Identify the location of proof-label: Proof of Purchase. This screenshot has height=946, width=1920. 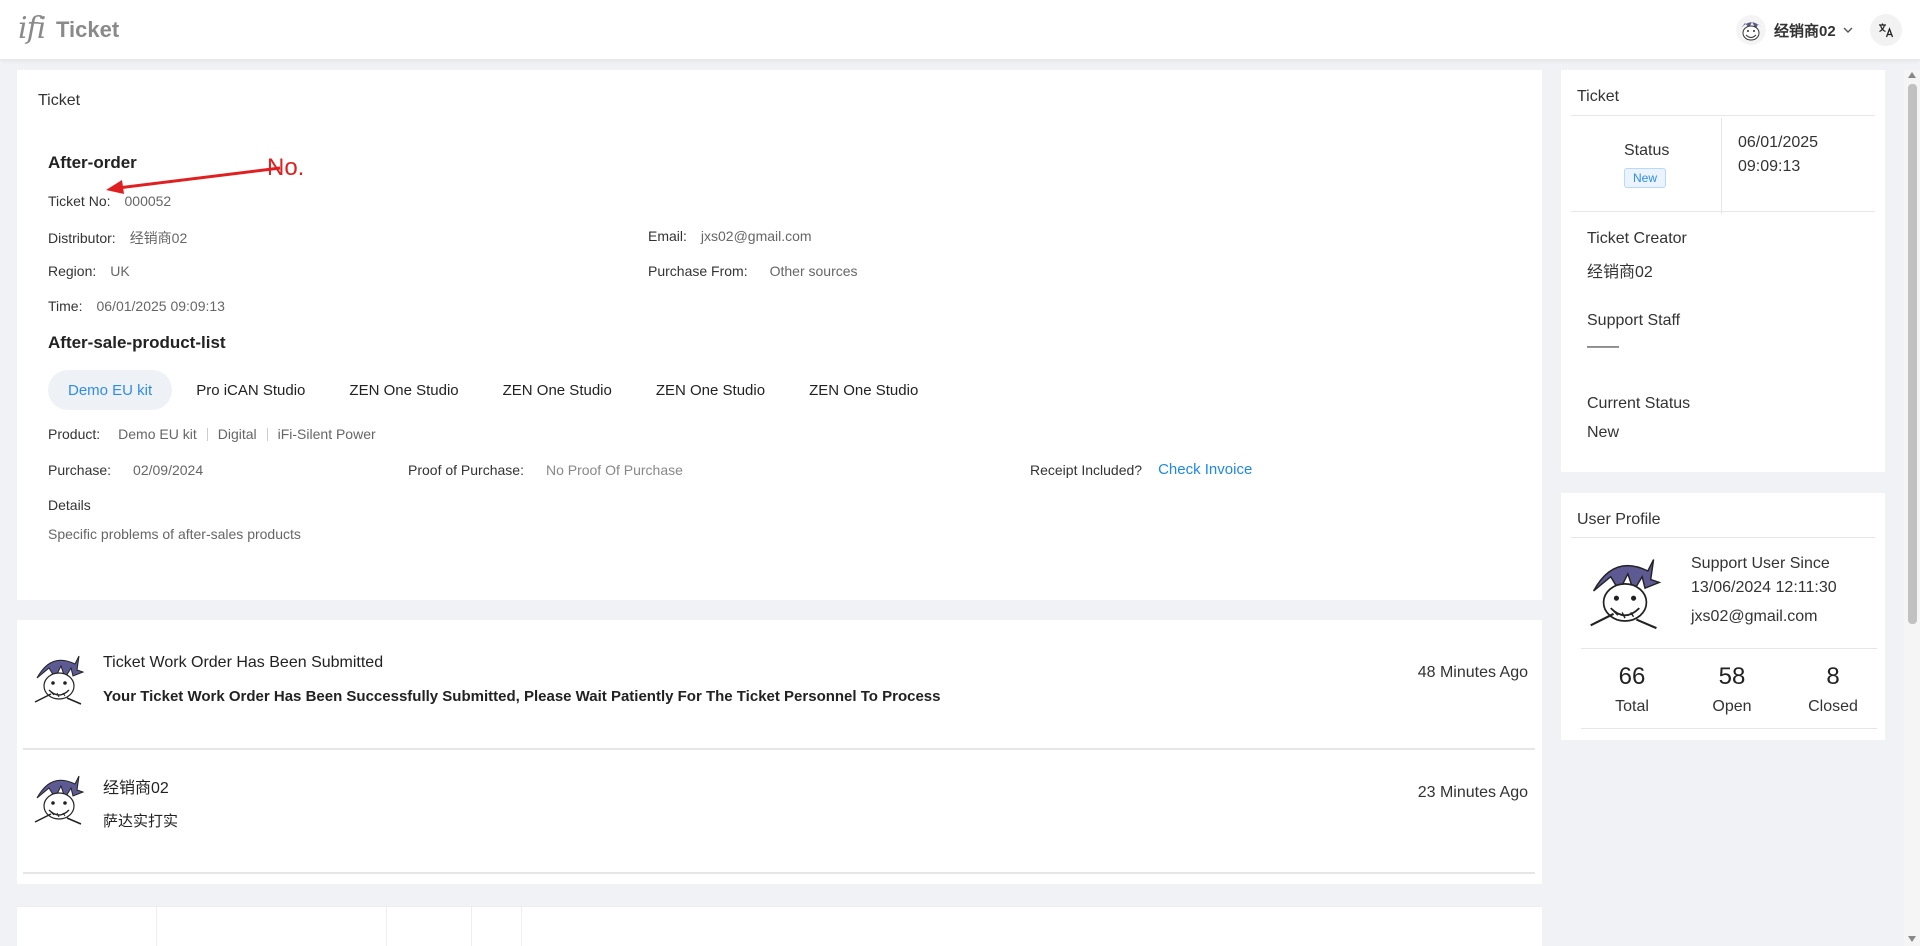
(464, 470).